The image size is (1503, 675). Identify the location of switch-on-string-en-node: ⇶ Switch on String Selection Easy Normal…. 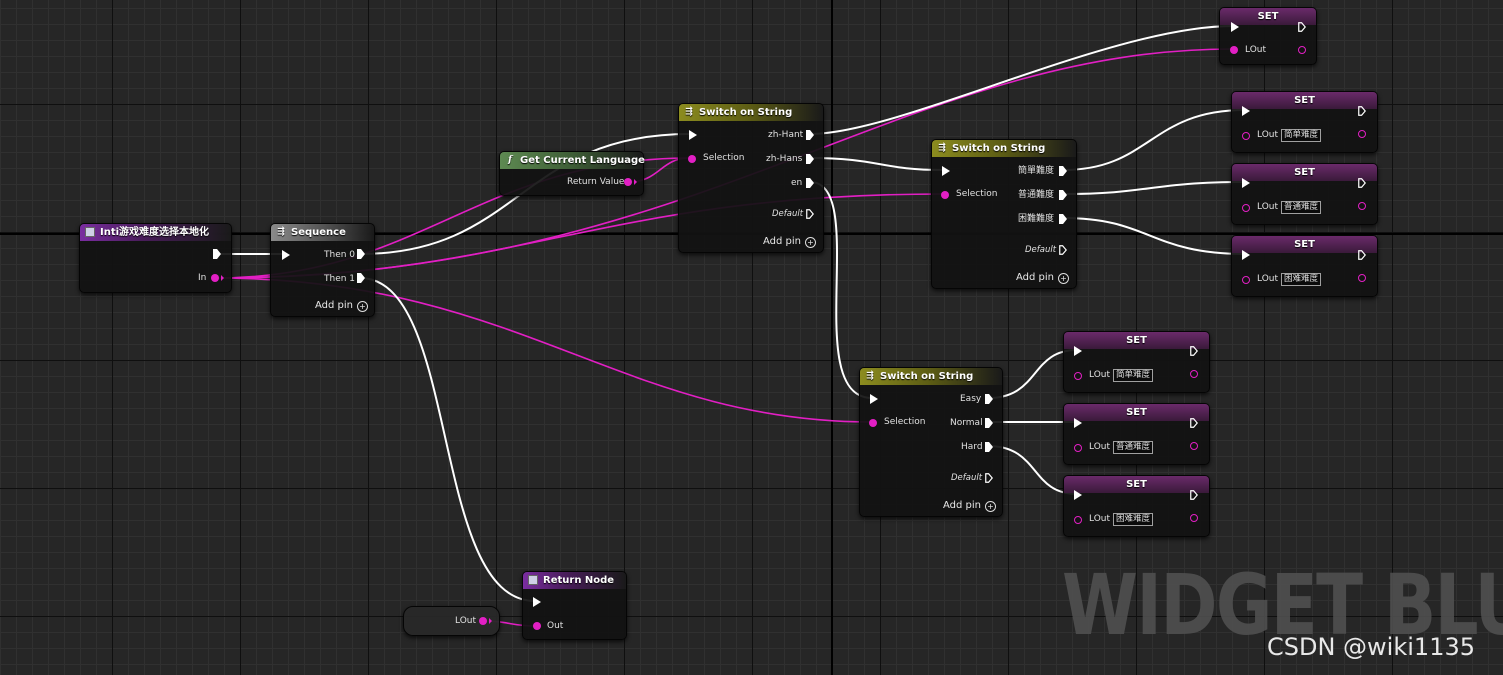
(931, 442).